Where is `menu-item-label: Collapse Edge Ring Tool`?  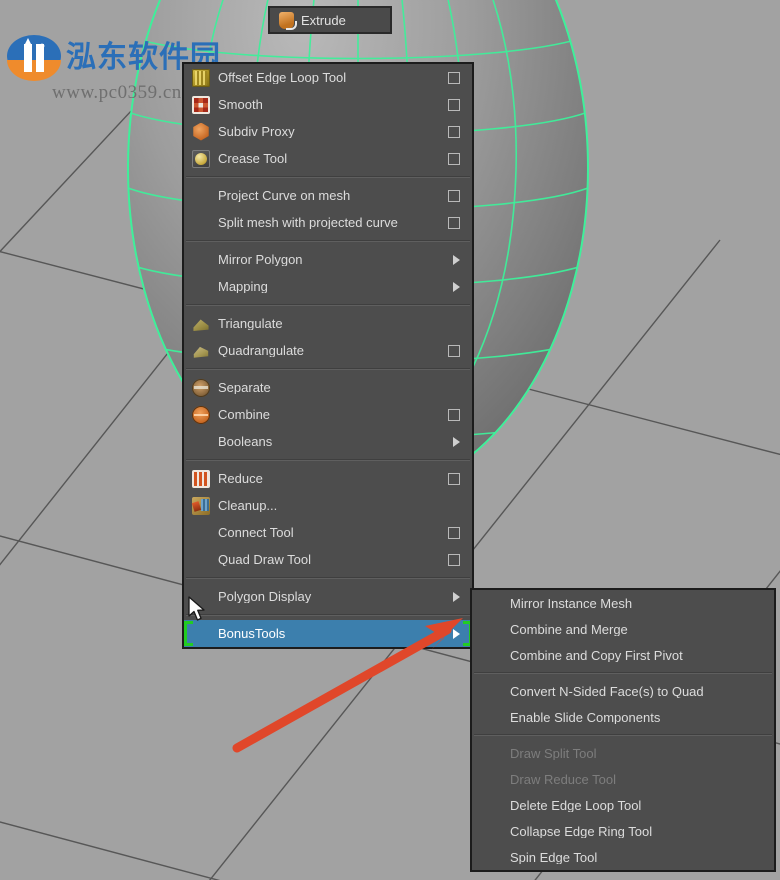
menu-item-label: Collapse Edge Ring Tool is located at coordinates (581, 831).